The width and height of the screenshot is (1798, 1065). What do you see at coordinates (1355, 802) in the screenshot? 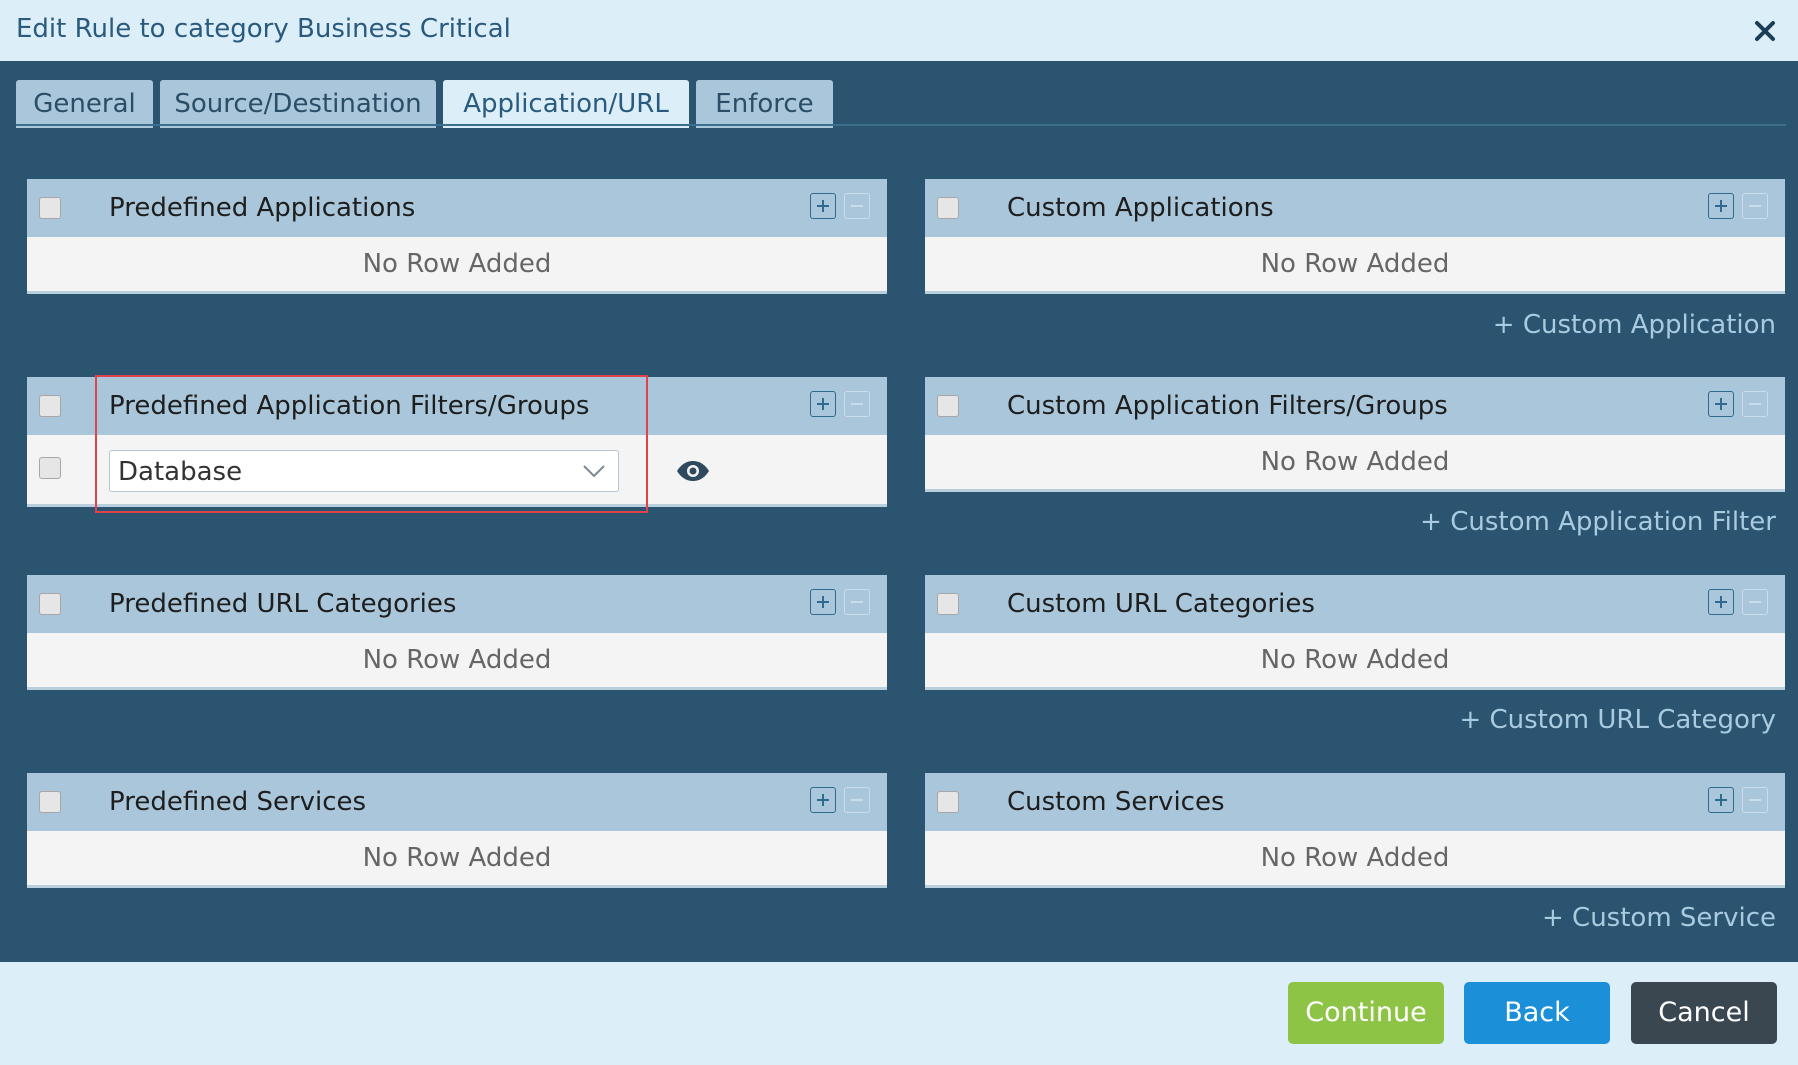
I see `panel-header: Custom Services` at bounding box center [1355, 802].